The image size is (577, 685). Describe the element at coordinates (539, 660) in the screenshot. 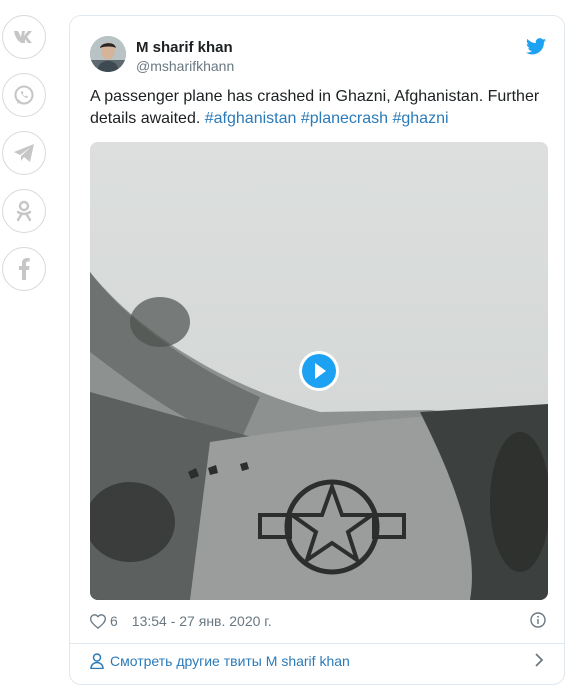

I see `chevron-right-icon` at that location.